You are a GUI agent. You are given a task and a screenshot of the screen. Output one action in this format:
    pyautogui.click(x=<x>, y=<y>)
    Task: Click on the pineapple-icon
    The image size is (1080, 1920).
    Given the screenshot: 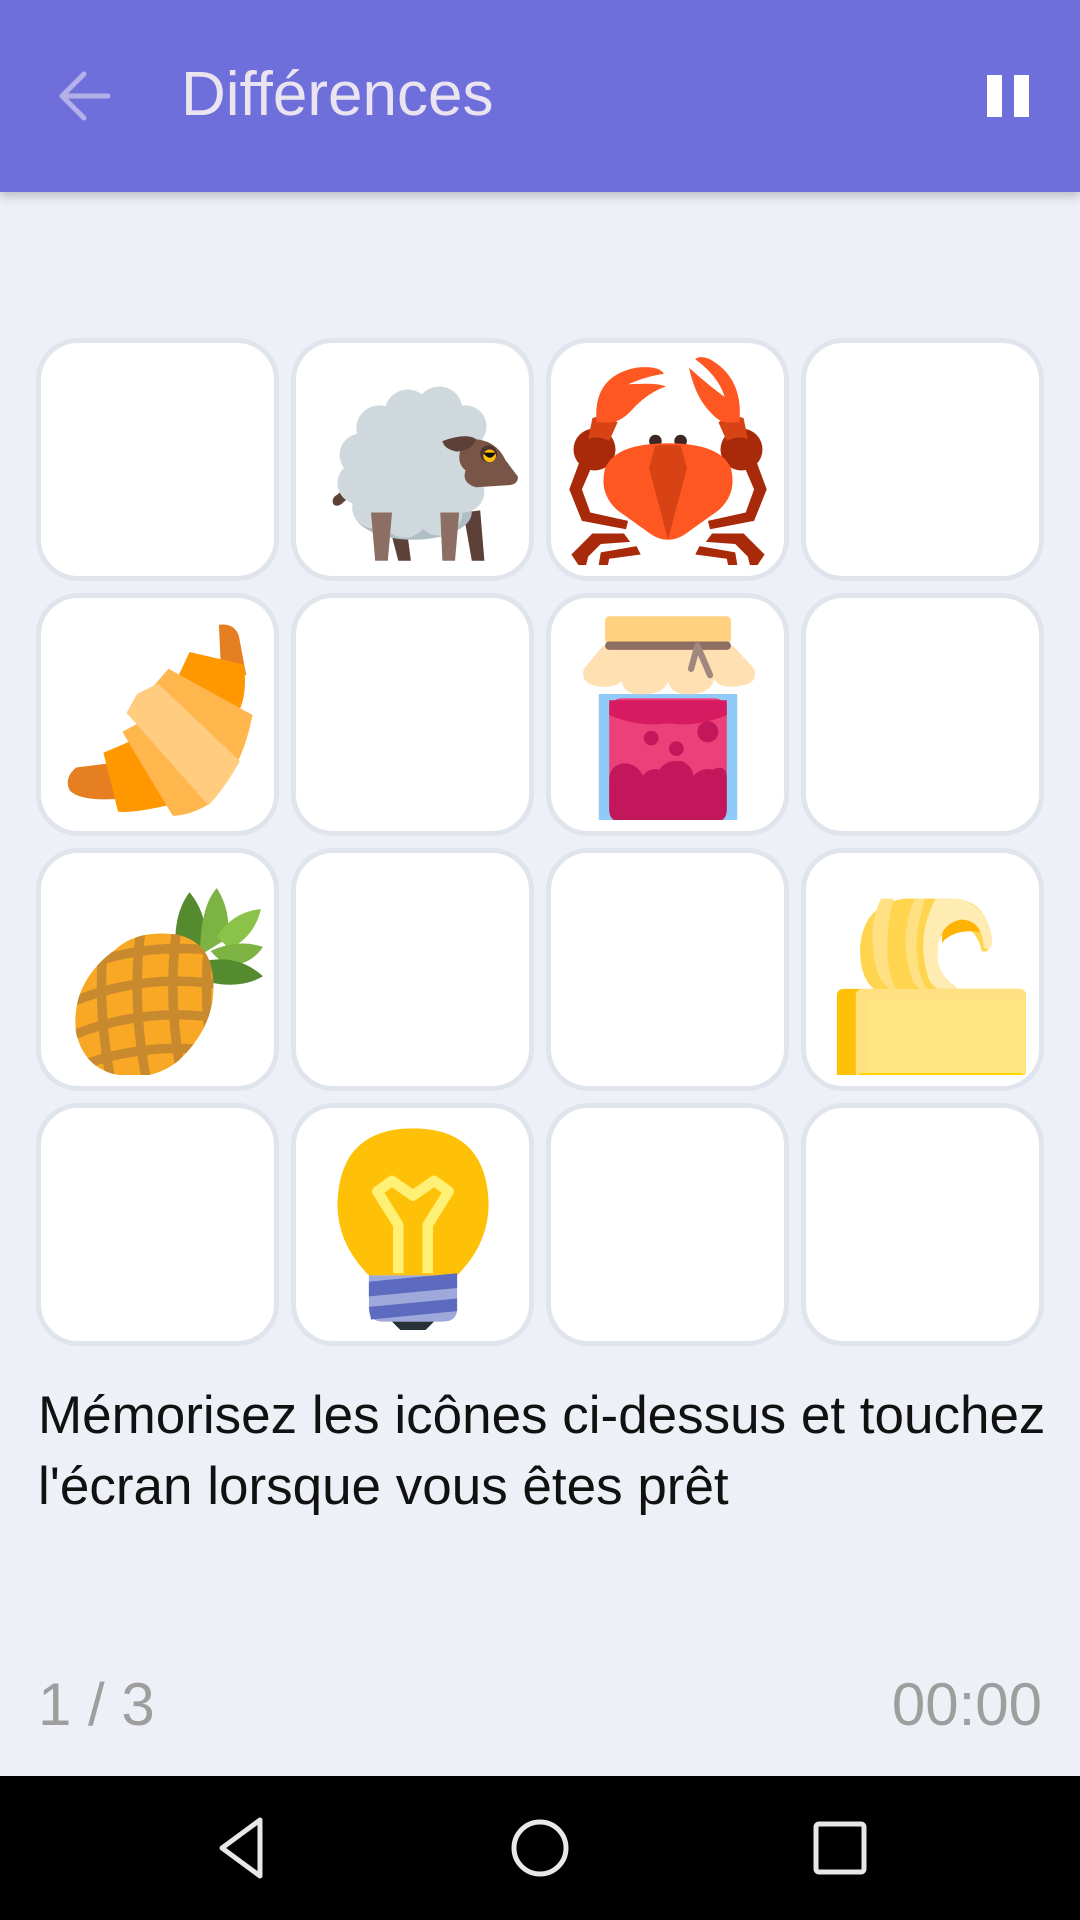 What is the action you would take?
    pyautogui.click(x=168, y=981)
    